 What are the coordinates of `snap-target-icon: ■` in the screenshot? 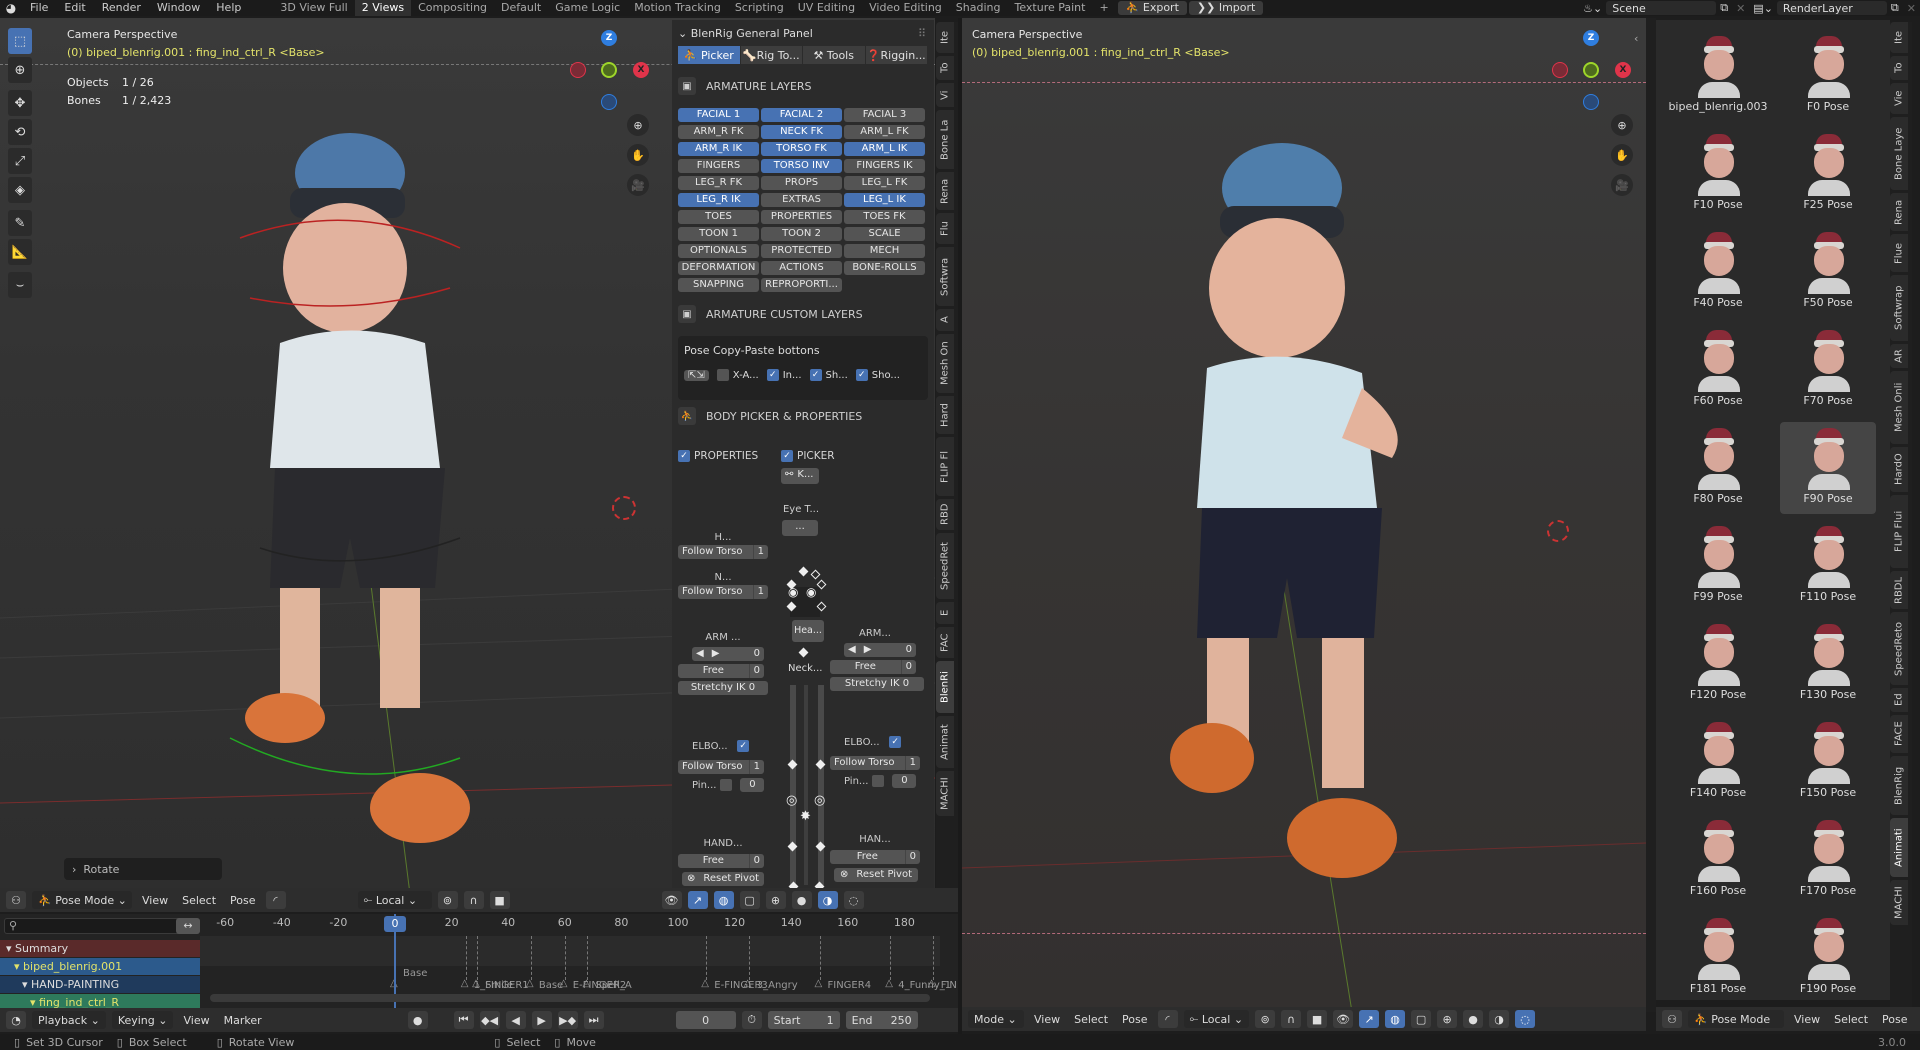 It's located at (499, 900).